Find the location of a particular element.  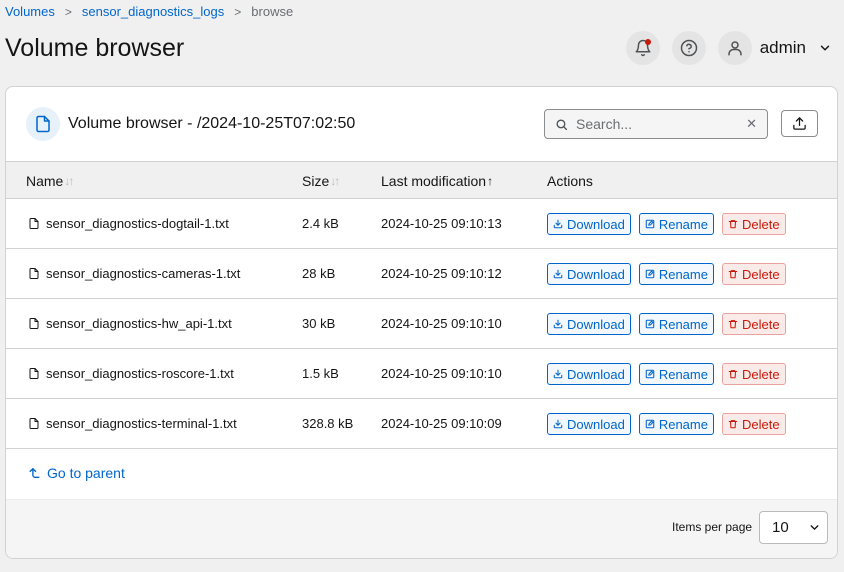

file-name-cell: sensor_diagnostics-cameras-1.txt is located at coordinates (134, 273).